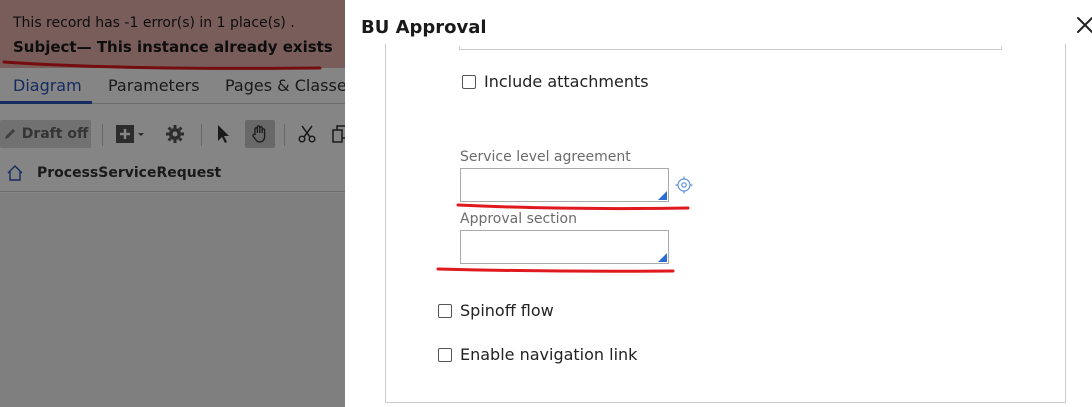 This screenshot has height=407, width=1092. I want to click on spinoff-flow-option: Spinoff flow, so click(496, 310).